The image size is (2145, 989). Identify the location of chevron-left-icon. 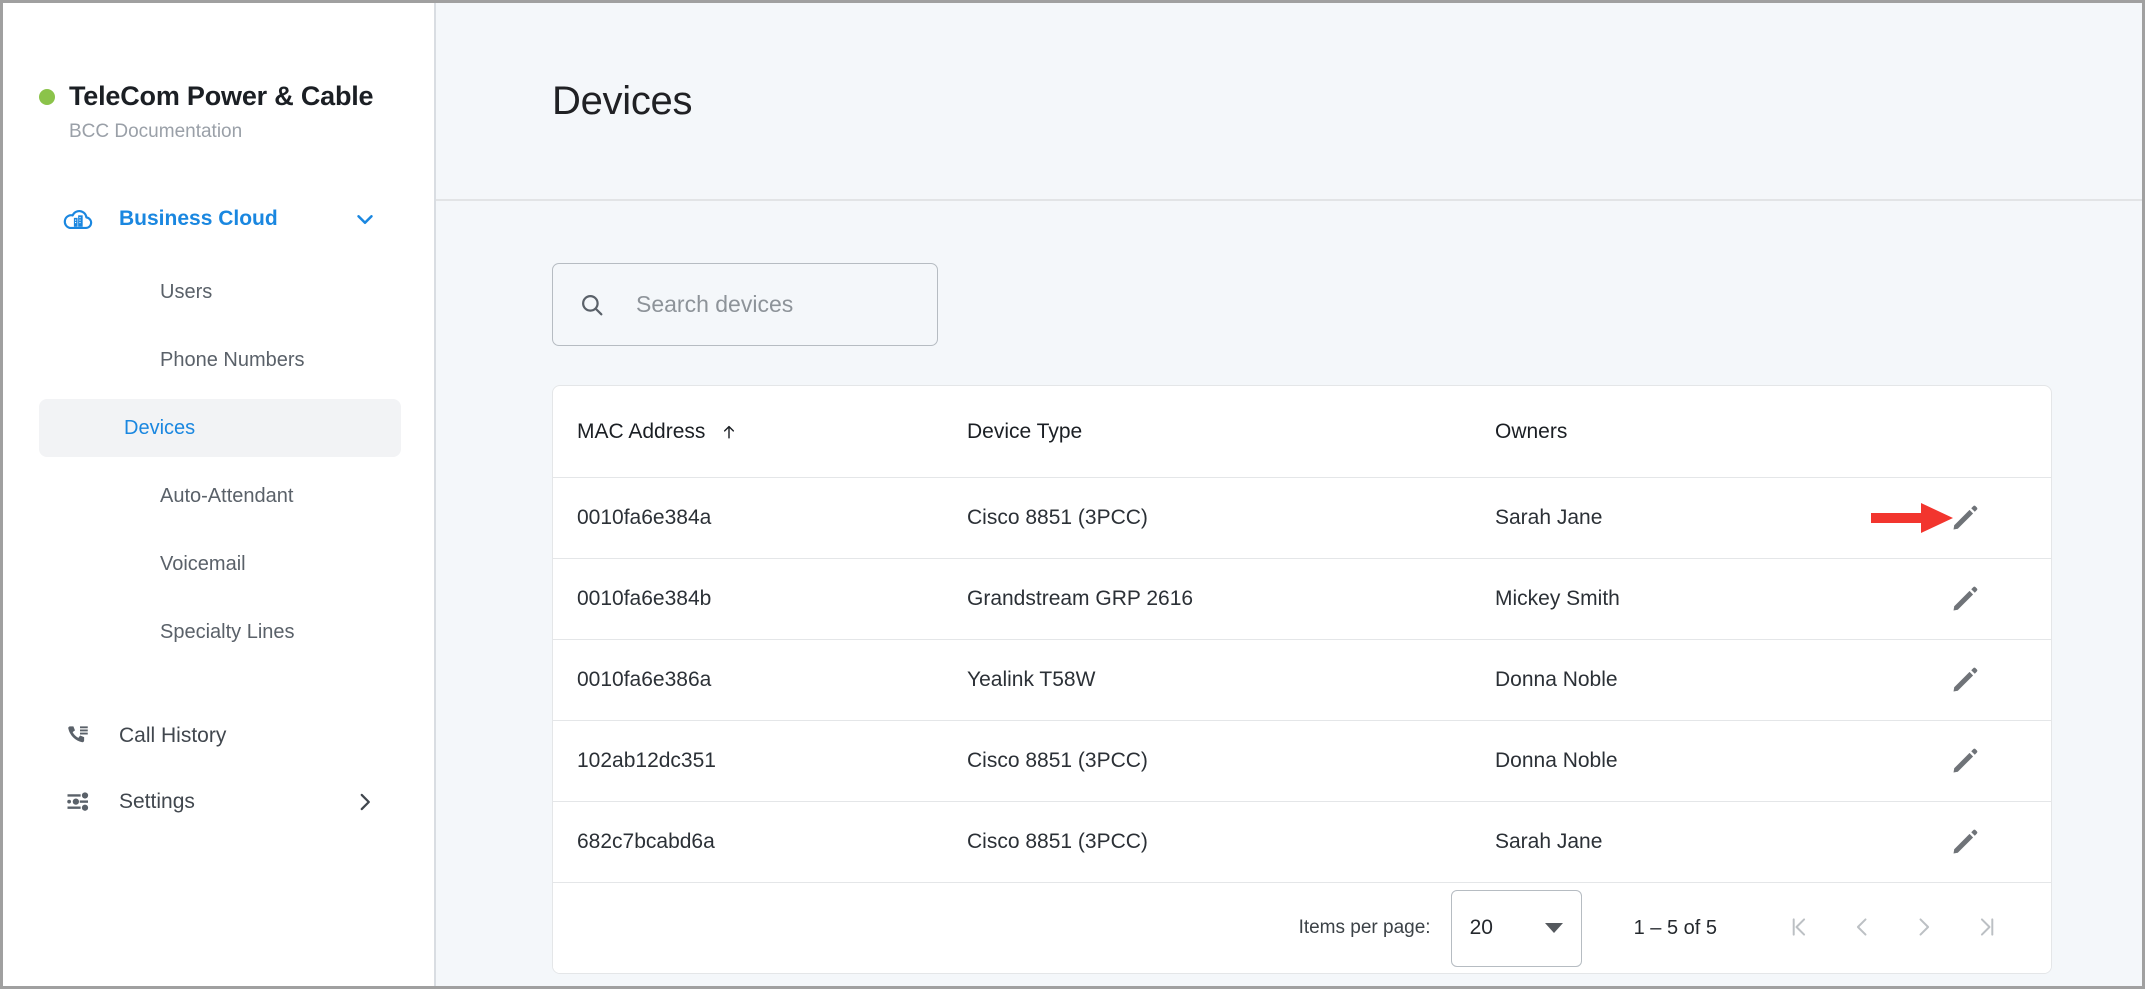
(1862, 928).